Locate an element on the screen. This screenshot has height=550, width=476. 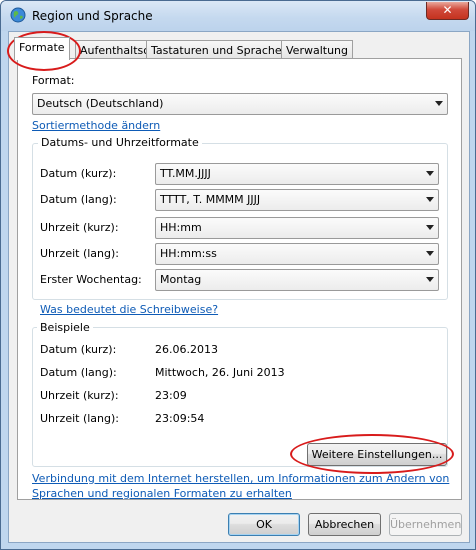
title-bar: Region und Sprache ✕ is located at coordinates (238, 16).